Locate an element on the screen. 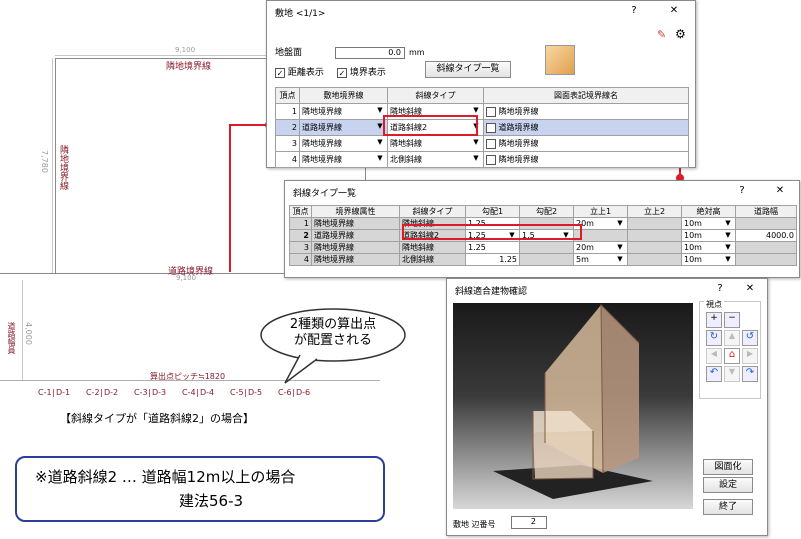 The height and width of the screenshot is (539, 801). table-row: 3 隣地境界線 隣地斜線 1.25 20m ▼ 10m ▼ is located at coordinates (543, 247).